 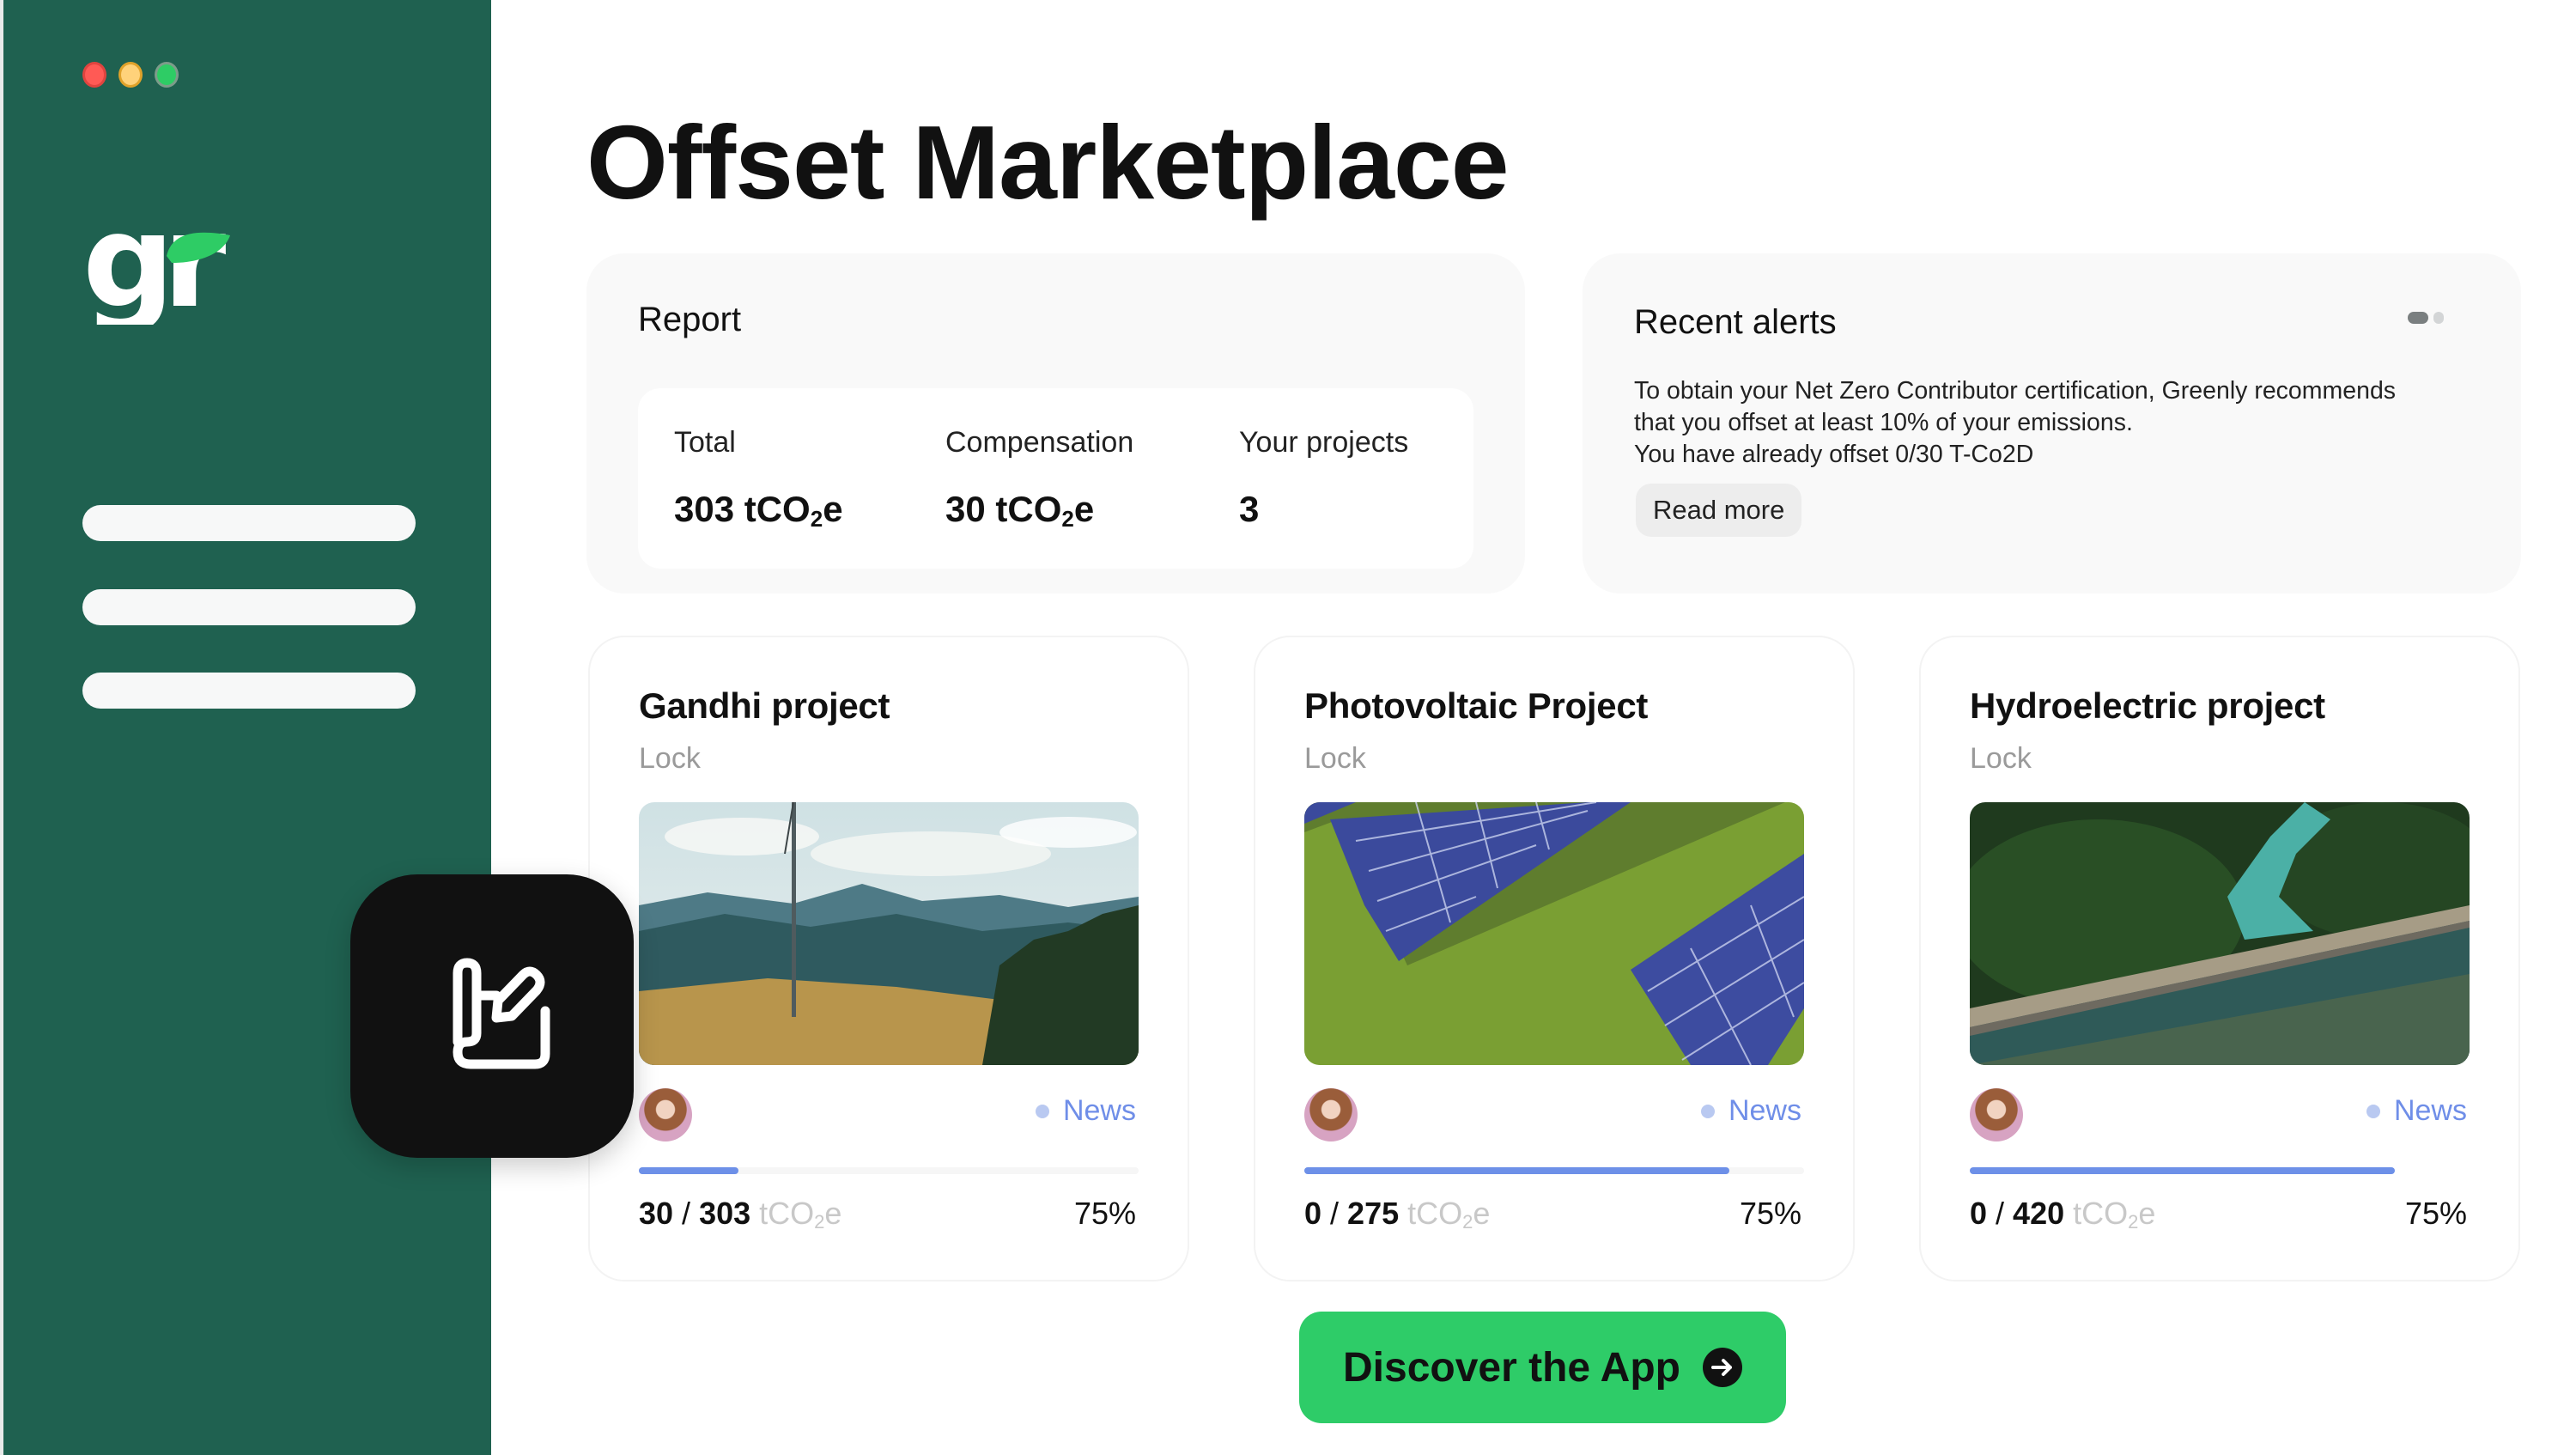 What do you see at coordinates (1722, 1367) in the screenshot?
I see `arrow-right-icon` at bounding box center [1722, 1367].